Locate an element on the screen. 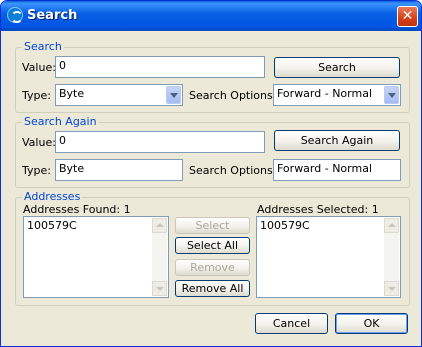 The image size is (422, 347). search-group-legend: Search is located at coordinates (43, 46).